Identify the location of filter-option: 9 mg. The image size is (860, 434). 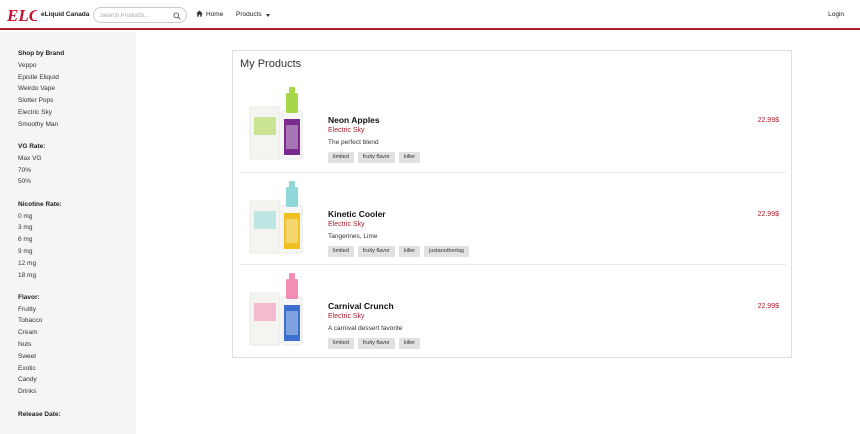
(77, 252).